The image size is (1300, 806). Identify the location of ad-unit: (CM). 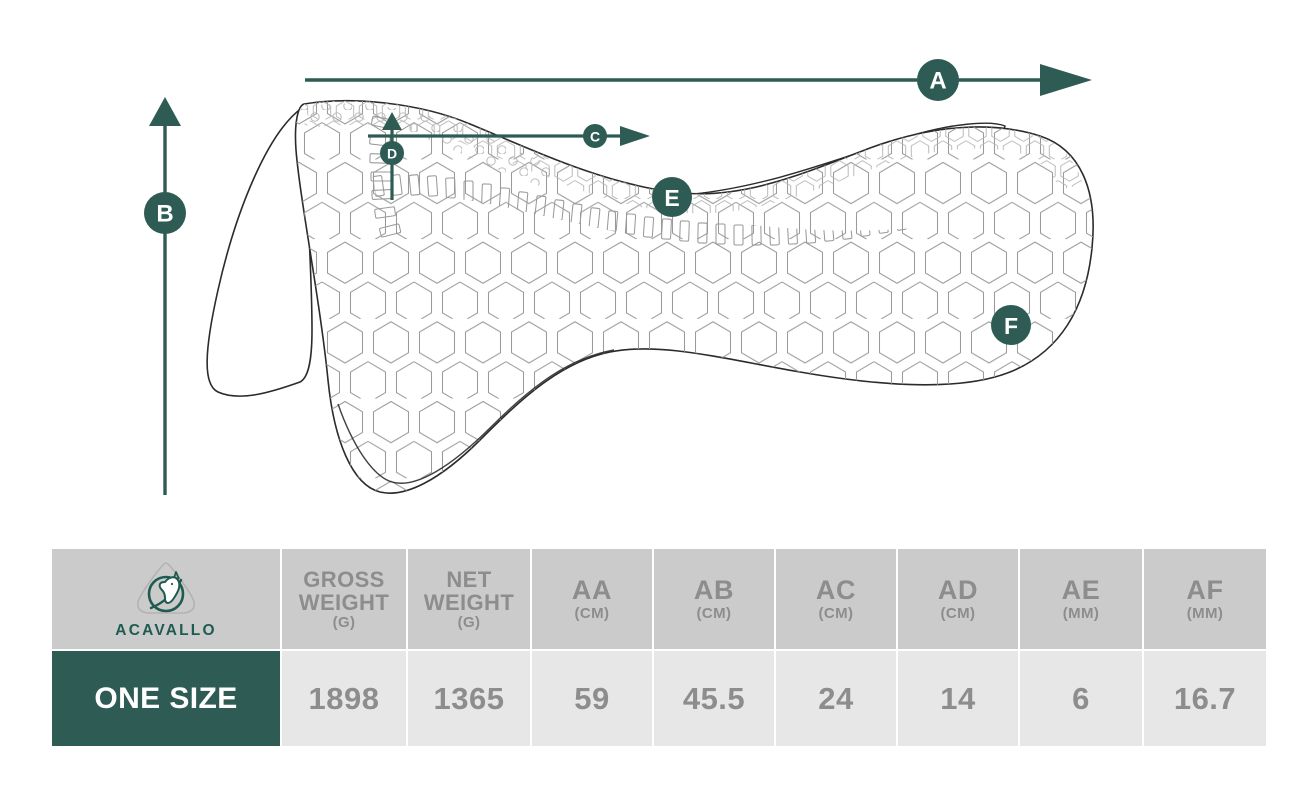
(958, 613).